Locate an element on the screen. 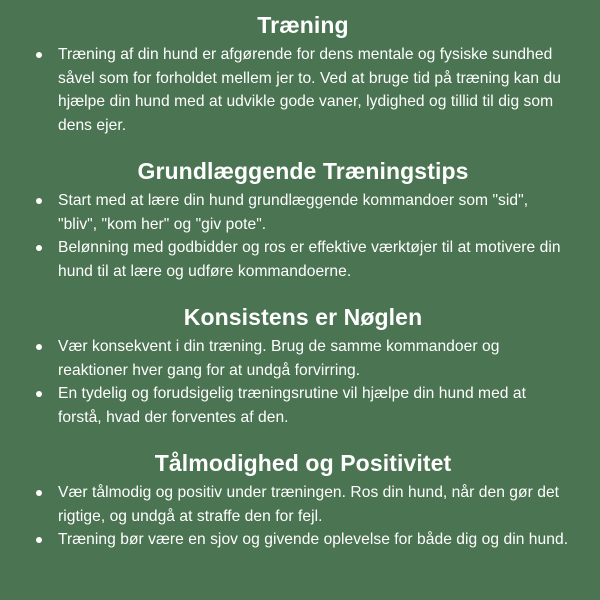  section-title-traening: Træning is located at coordinates (303, 25).